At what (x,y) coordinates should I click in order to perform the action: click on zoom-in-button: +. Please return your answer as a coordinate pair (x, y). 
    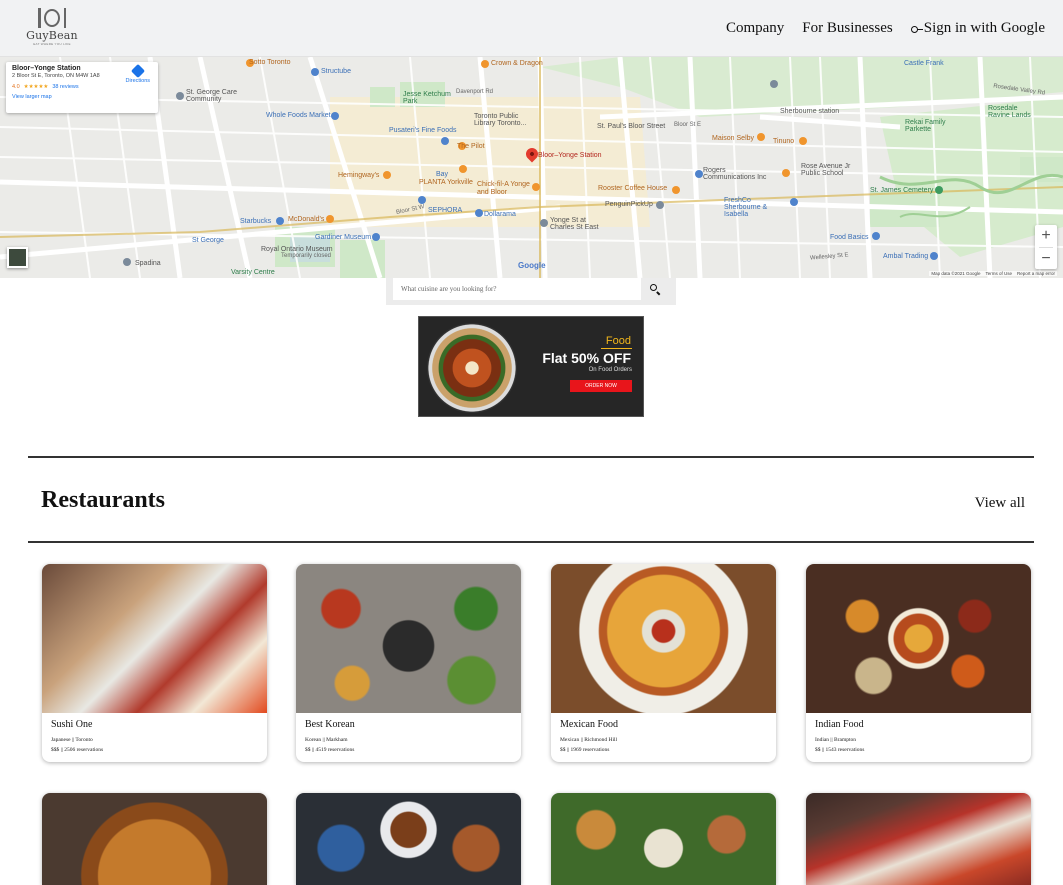
    Looking at the image, I should click on (1046, 236).